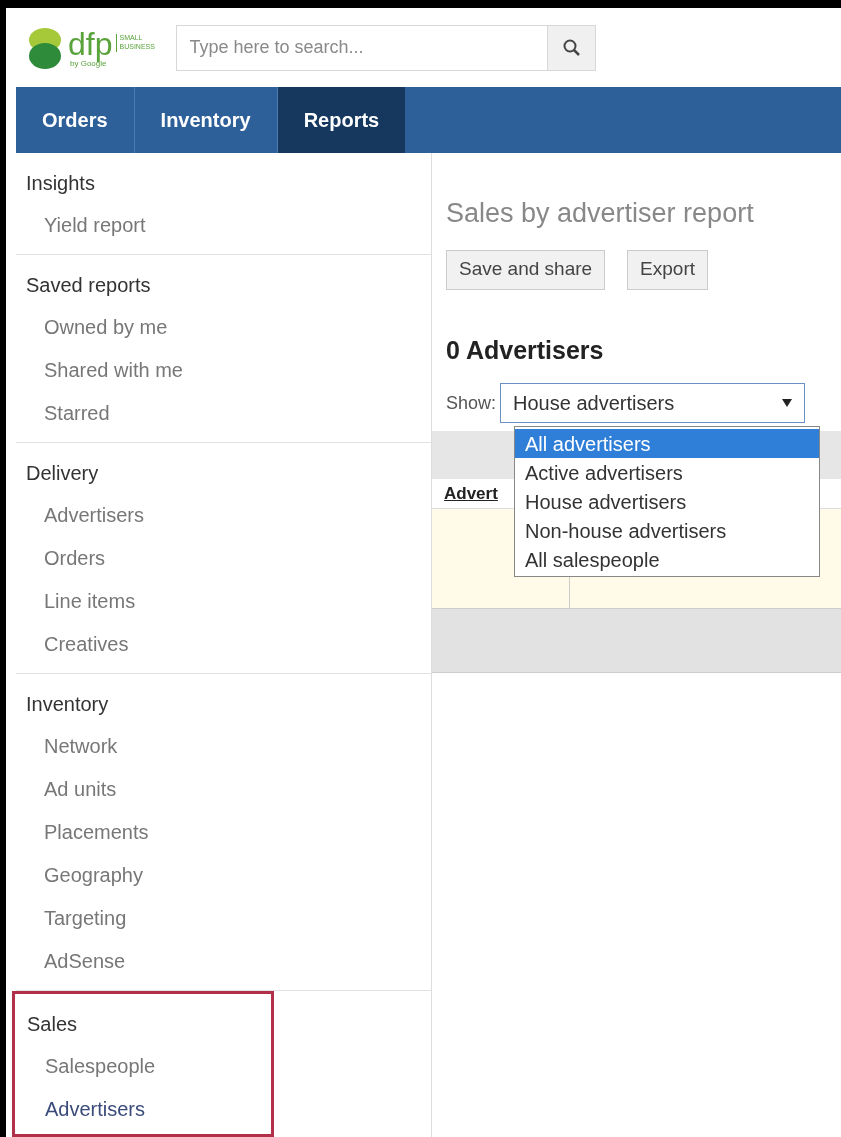  I want to click on show-select: House advertisers, so click(653, 403).